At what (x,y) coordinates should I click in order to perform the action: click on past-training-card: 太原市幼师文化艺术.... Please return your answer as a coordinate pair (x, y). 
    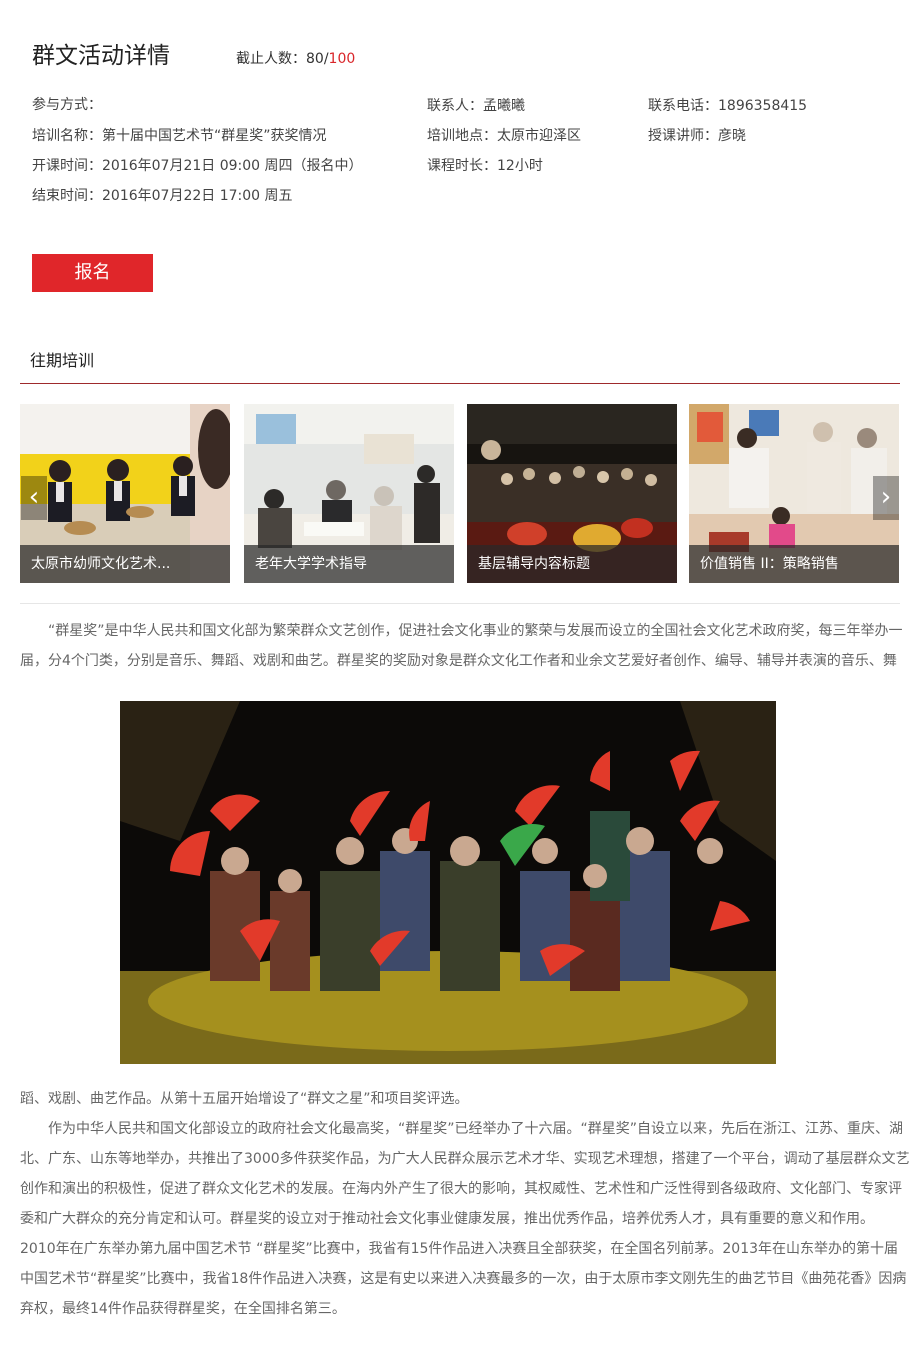
    Looking at the image, I should click on (125, 493).